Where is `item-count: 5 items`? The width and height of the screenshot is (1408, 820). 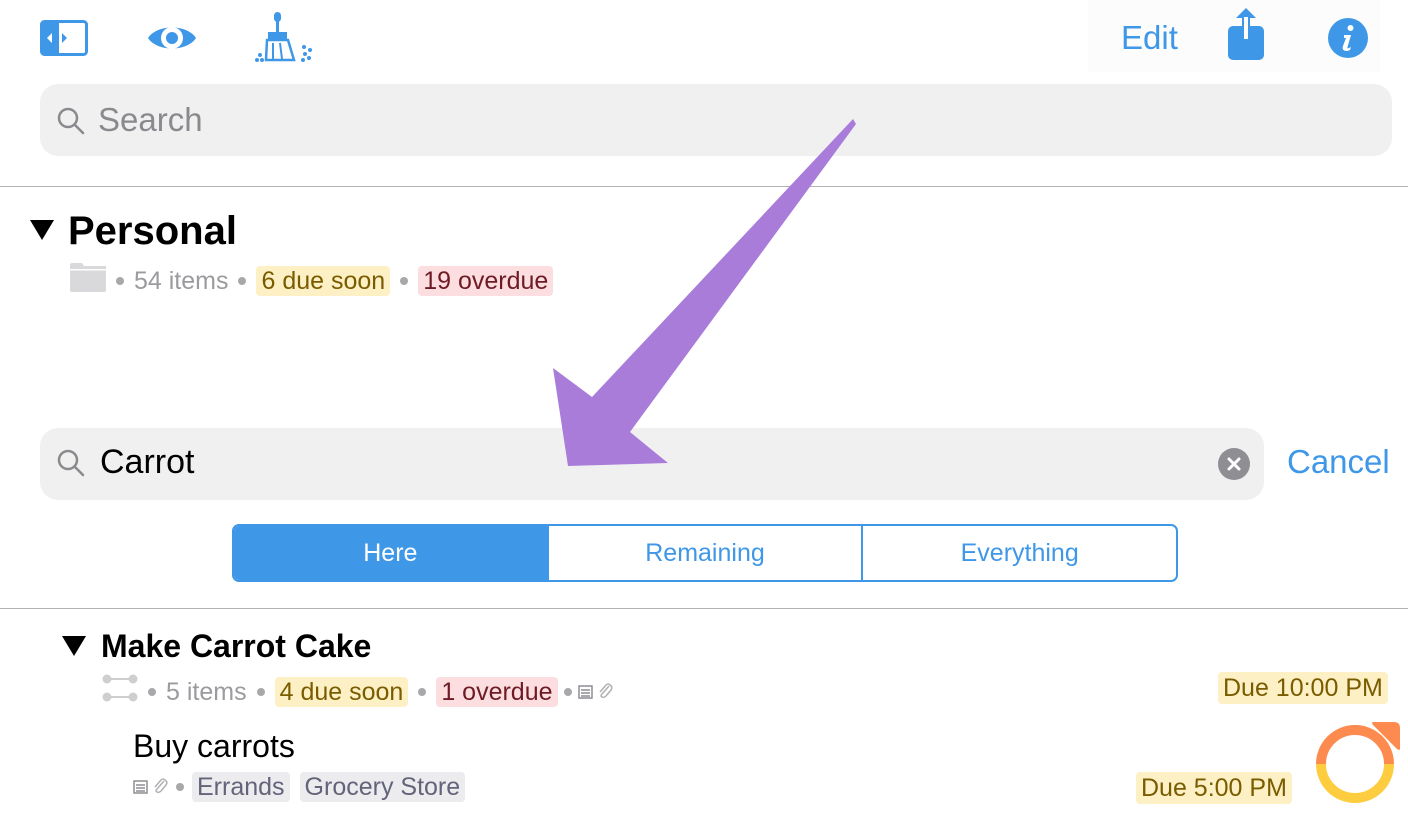
item-count: 5 items is located at coordinates (206, 691).